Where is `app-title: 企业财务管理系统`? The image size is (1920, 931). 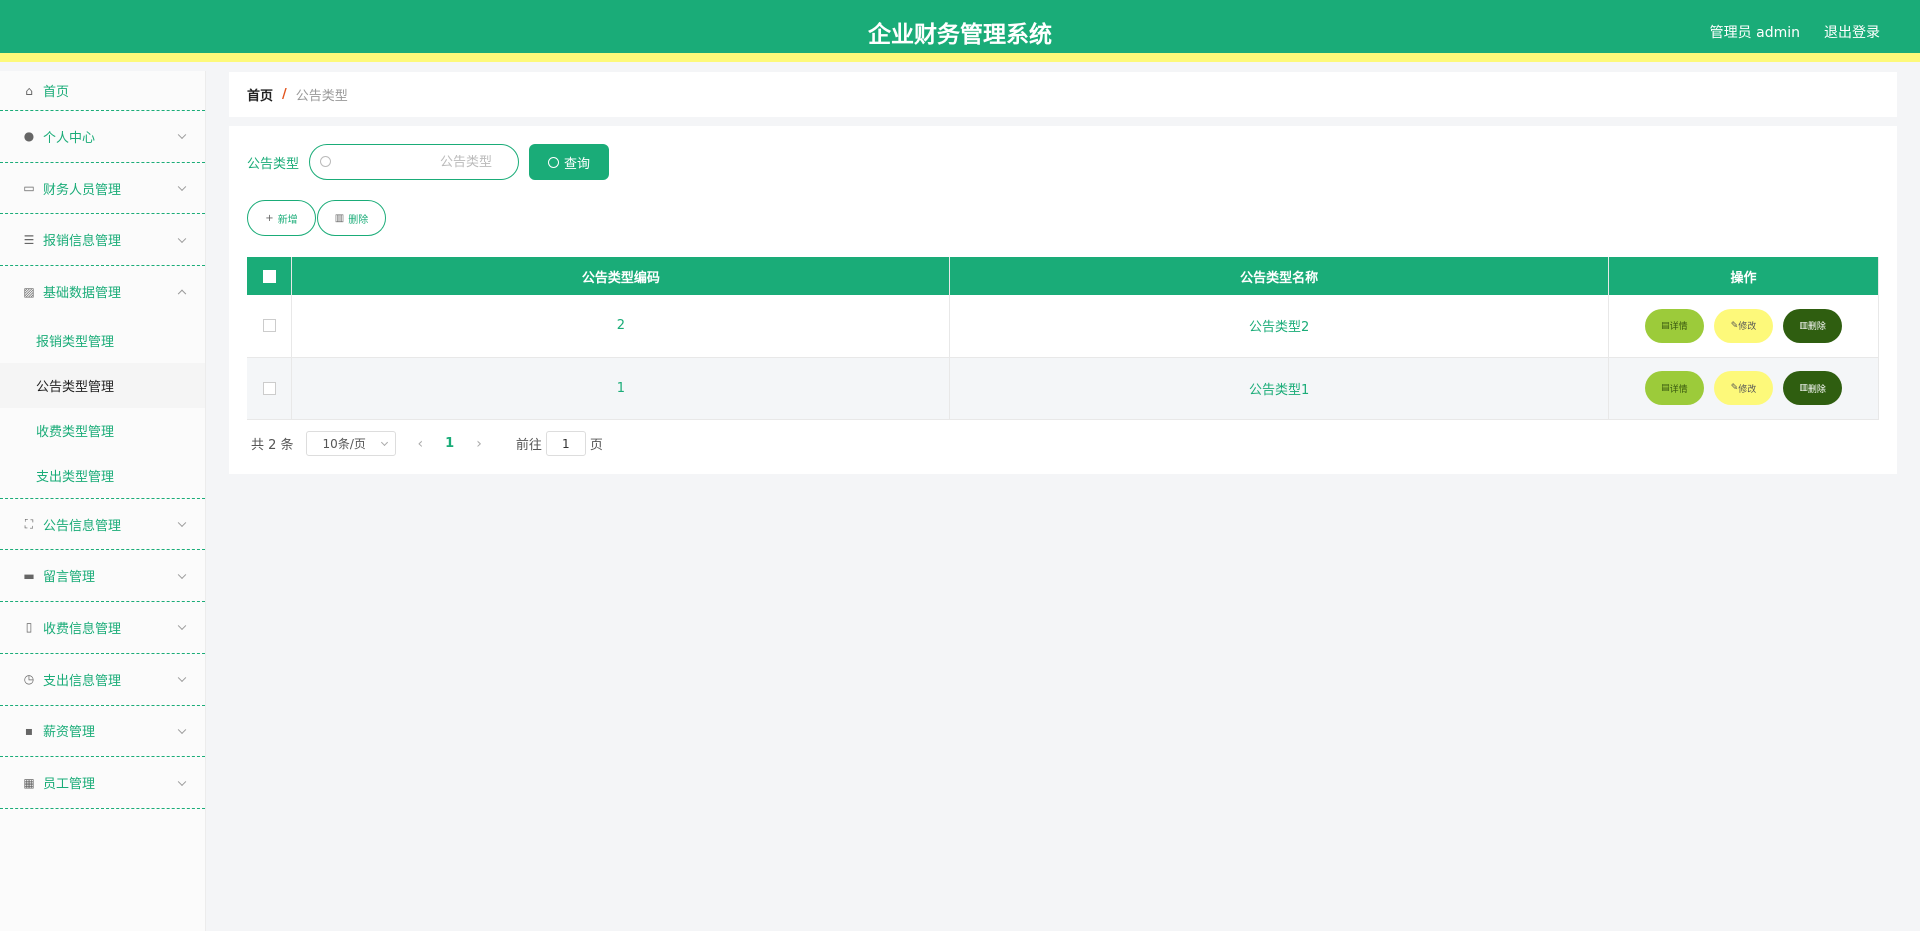 app-title: 企业财务管理系统 is located at coordinates (960, 35).